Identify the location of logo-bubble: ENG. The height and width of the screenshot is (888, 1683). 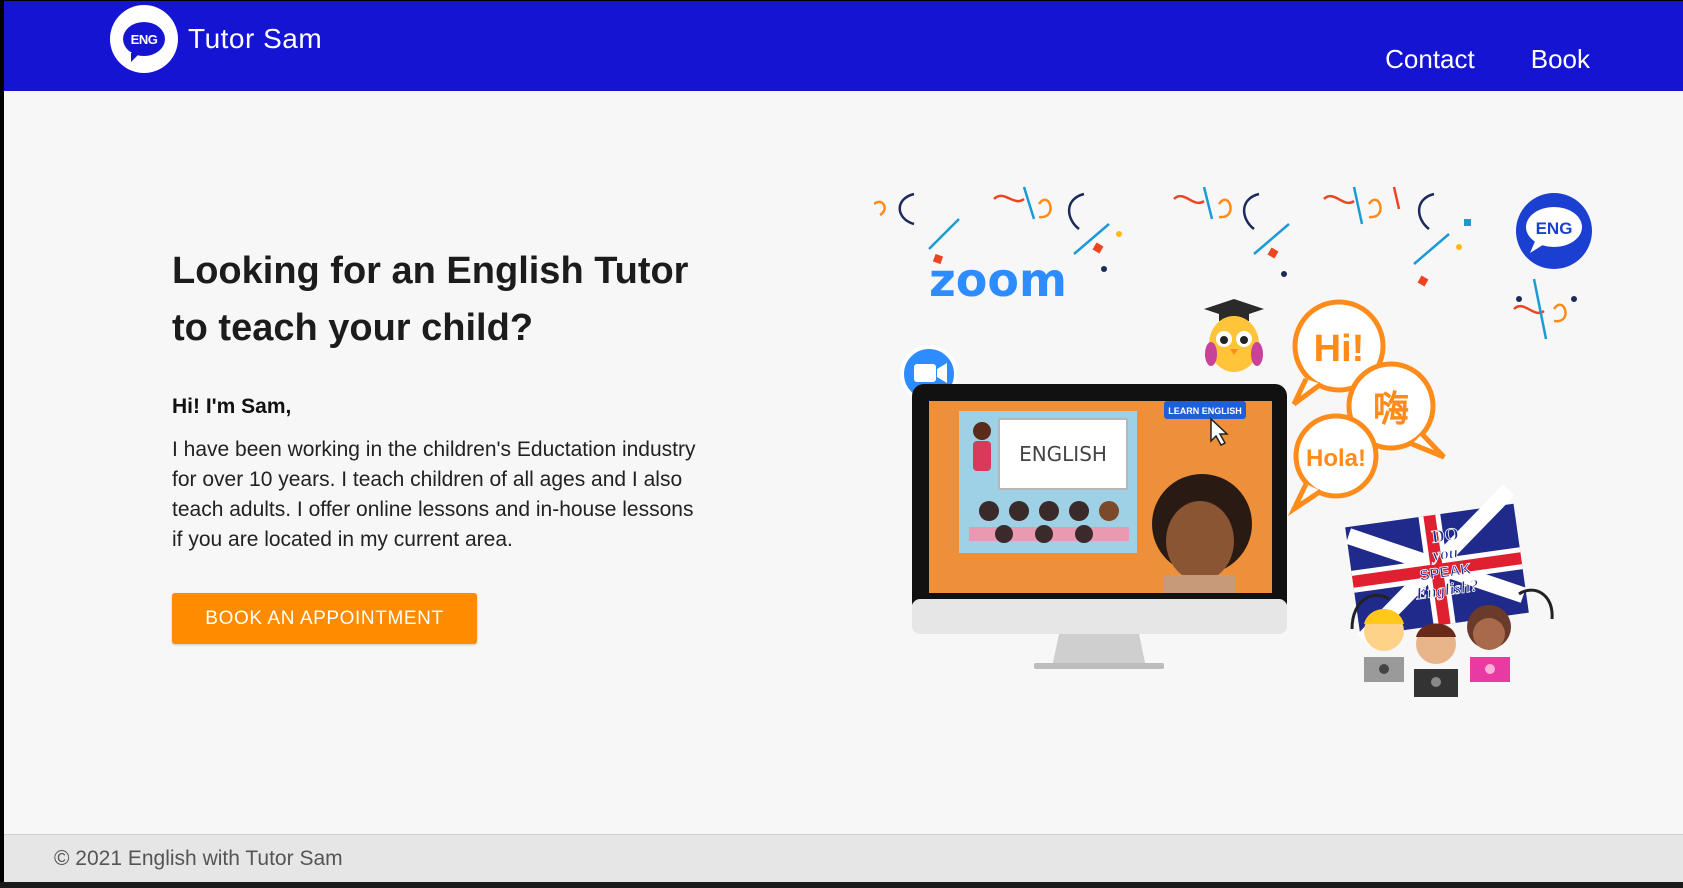
(144, 42).